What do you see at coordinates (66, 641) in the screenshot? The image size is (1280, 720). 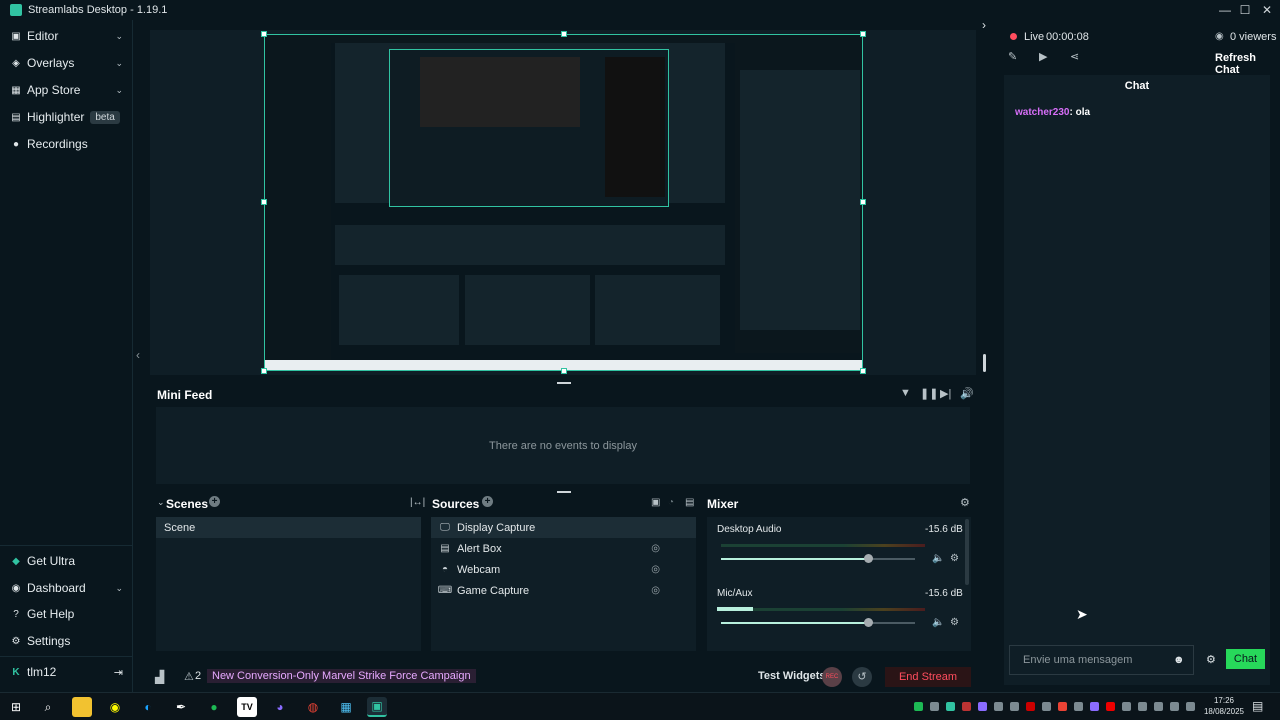 I see `sidebar-item-settings: ⚙ Settings` at bounding box center [66, 641].